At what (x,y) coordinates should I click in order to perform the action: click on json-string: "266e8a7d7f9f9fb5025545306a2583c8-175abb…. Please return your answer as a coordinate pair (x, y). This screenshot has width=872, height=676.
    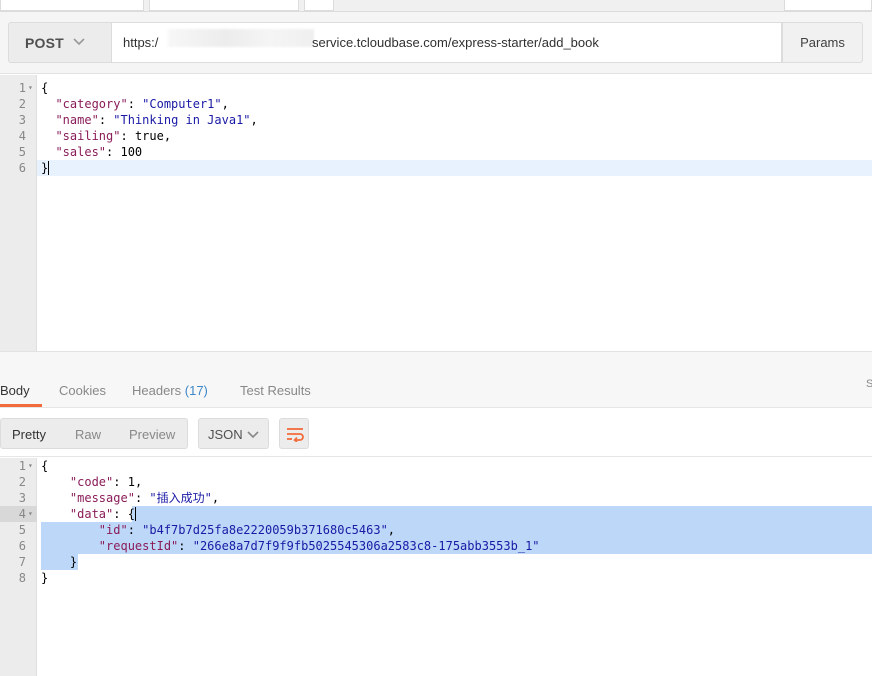
    Looking at the image, I should click on (366, 546).